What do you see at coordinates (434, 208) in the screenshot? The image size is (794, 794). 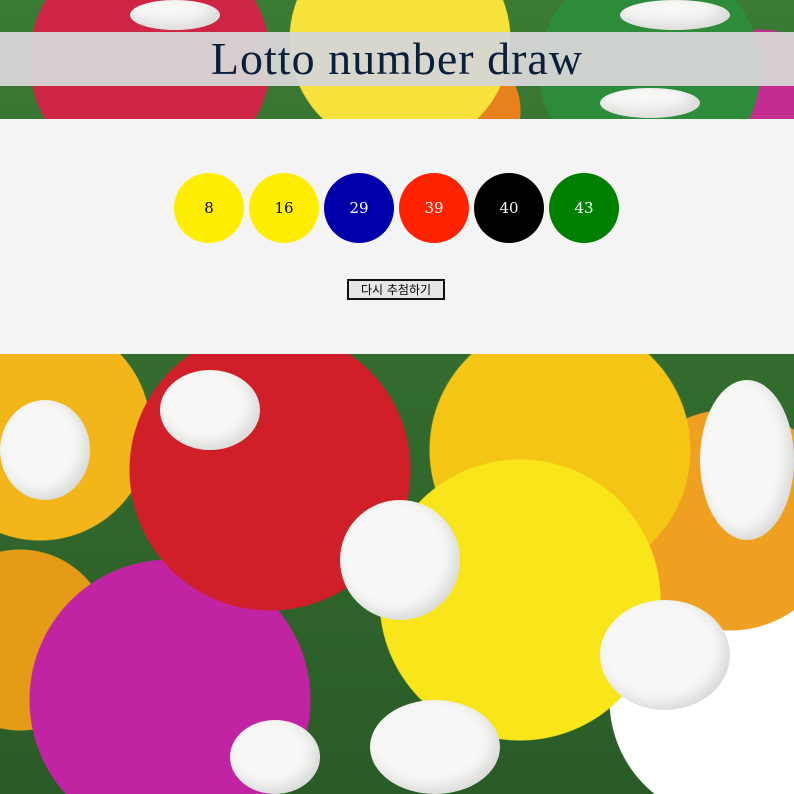 I see `lotto-ball: 39` at bounding box center [434, 208].